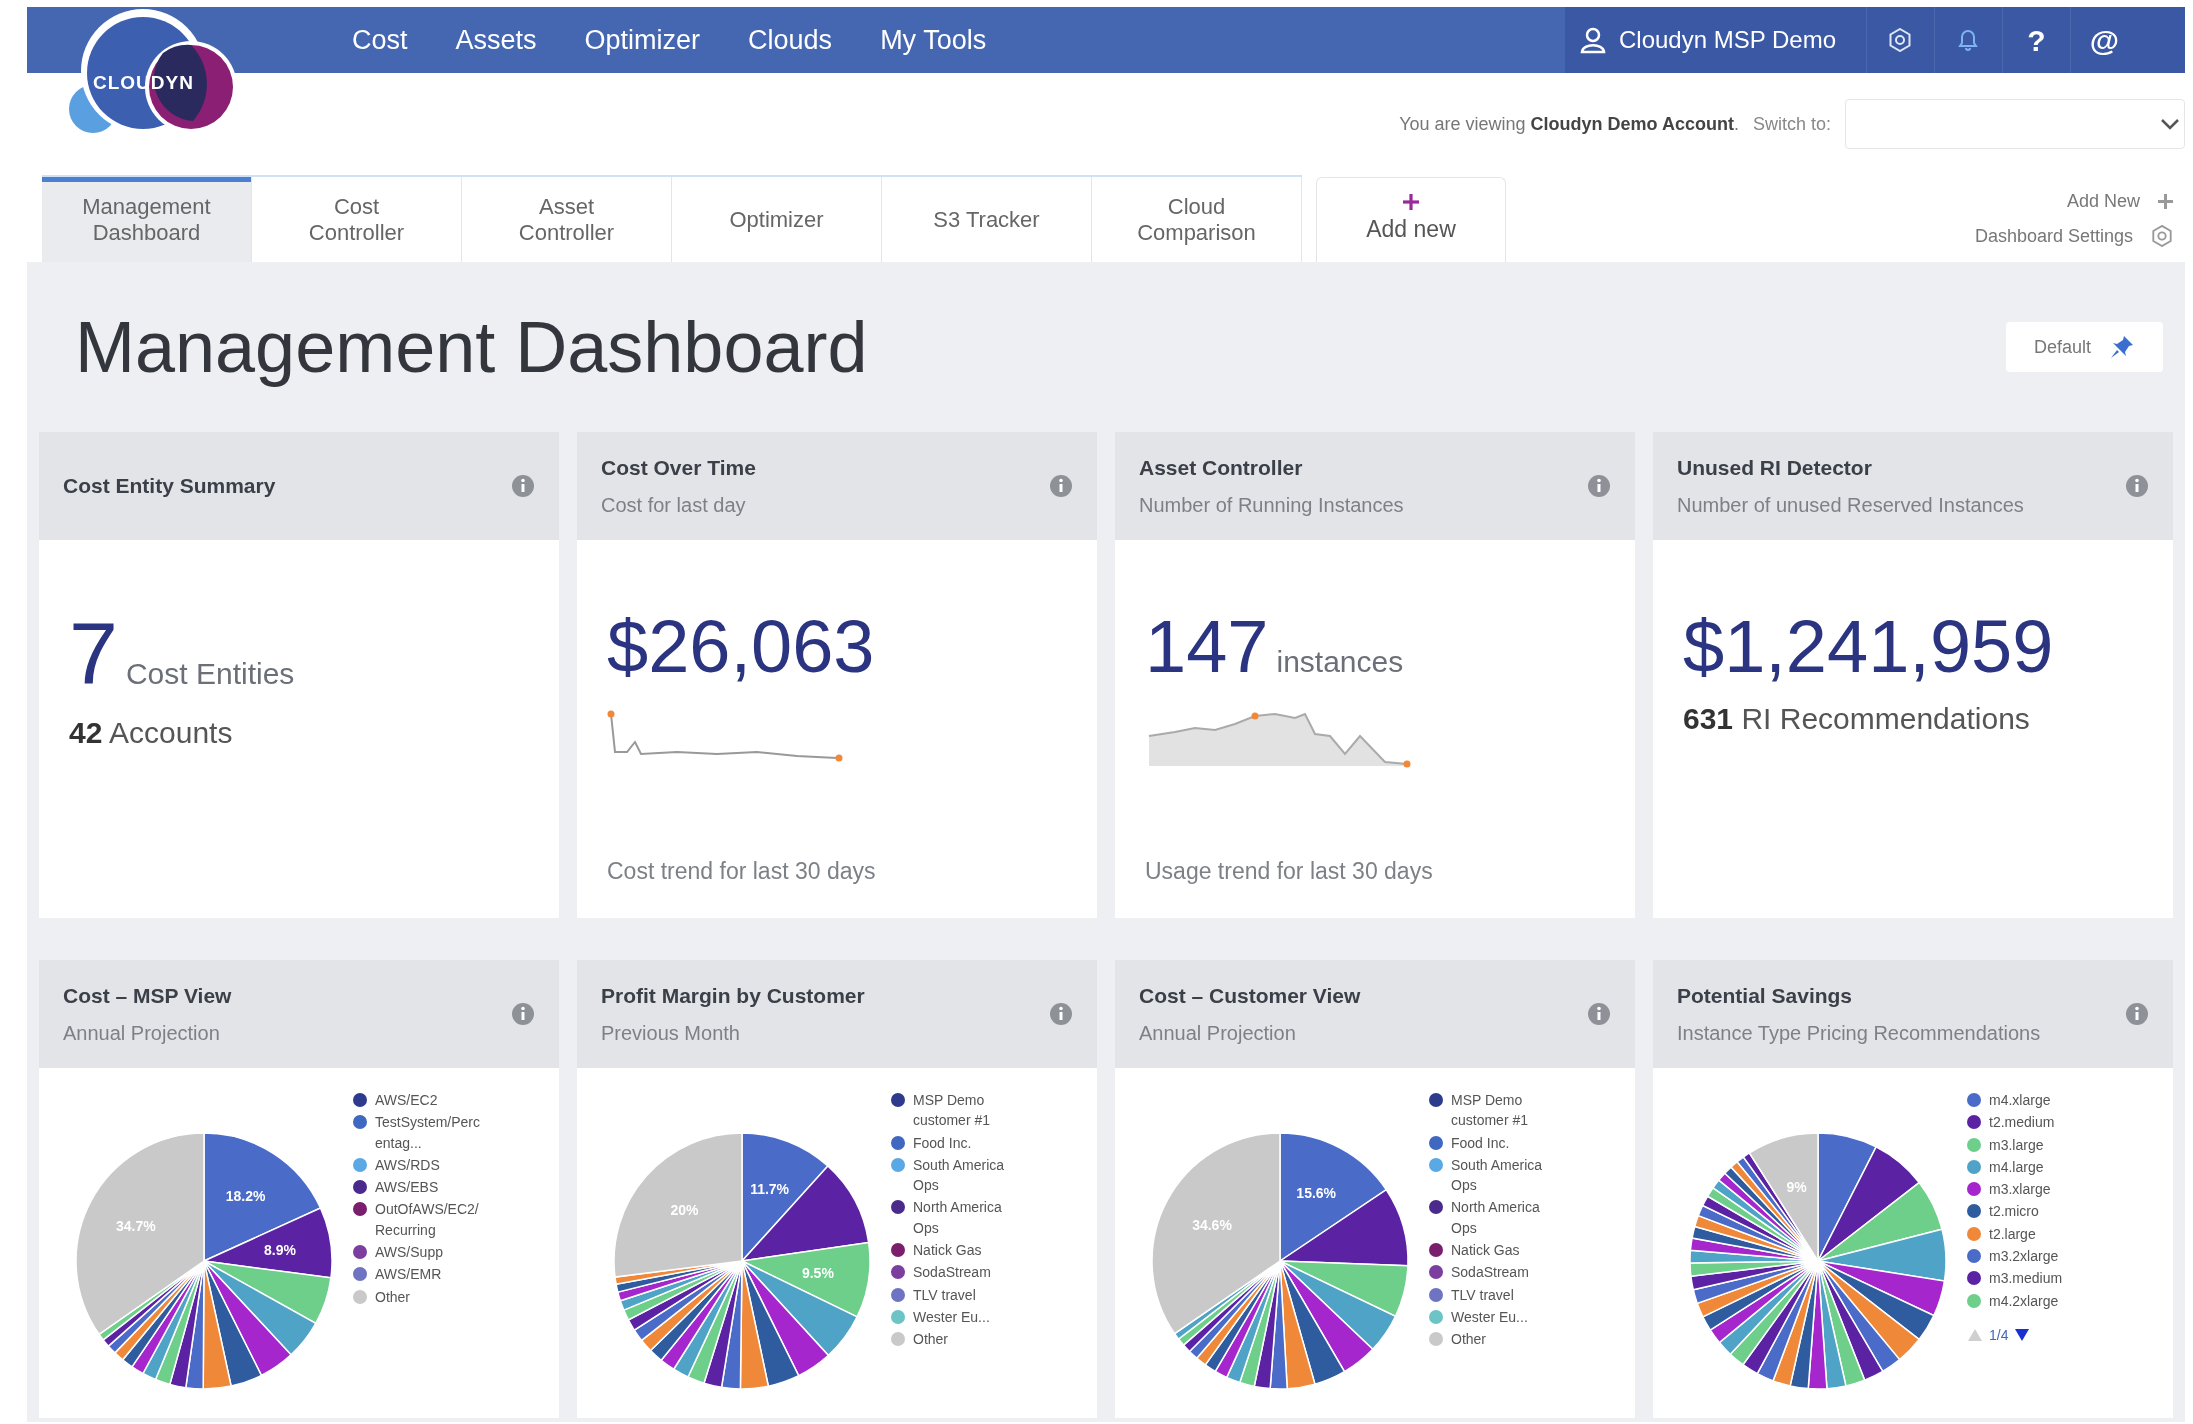 The height and width of the screenshot is (1424, 2193). I want to click on menu-link: Assets, so click(496, 40).